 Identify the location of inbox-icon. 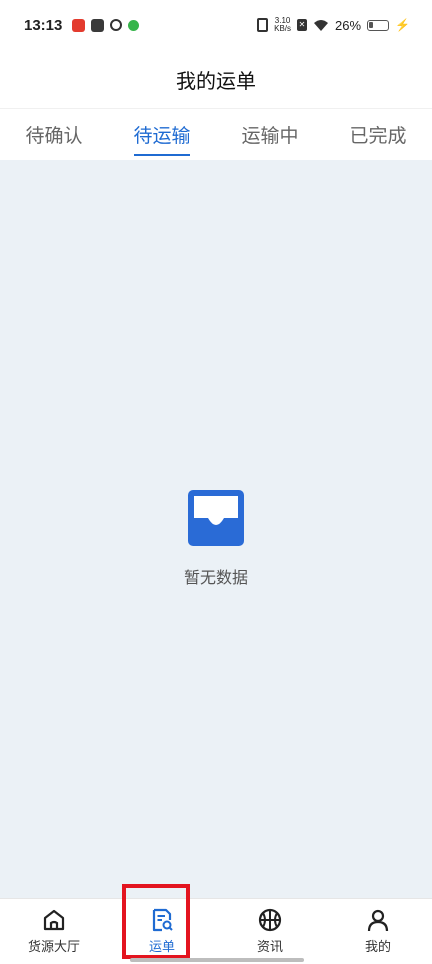
(216, 518).